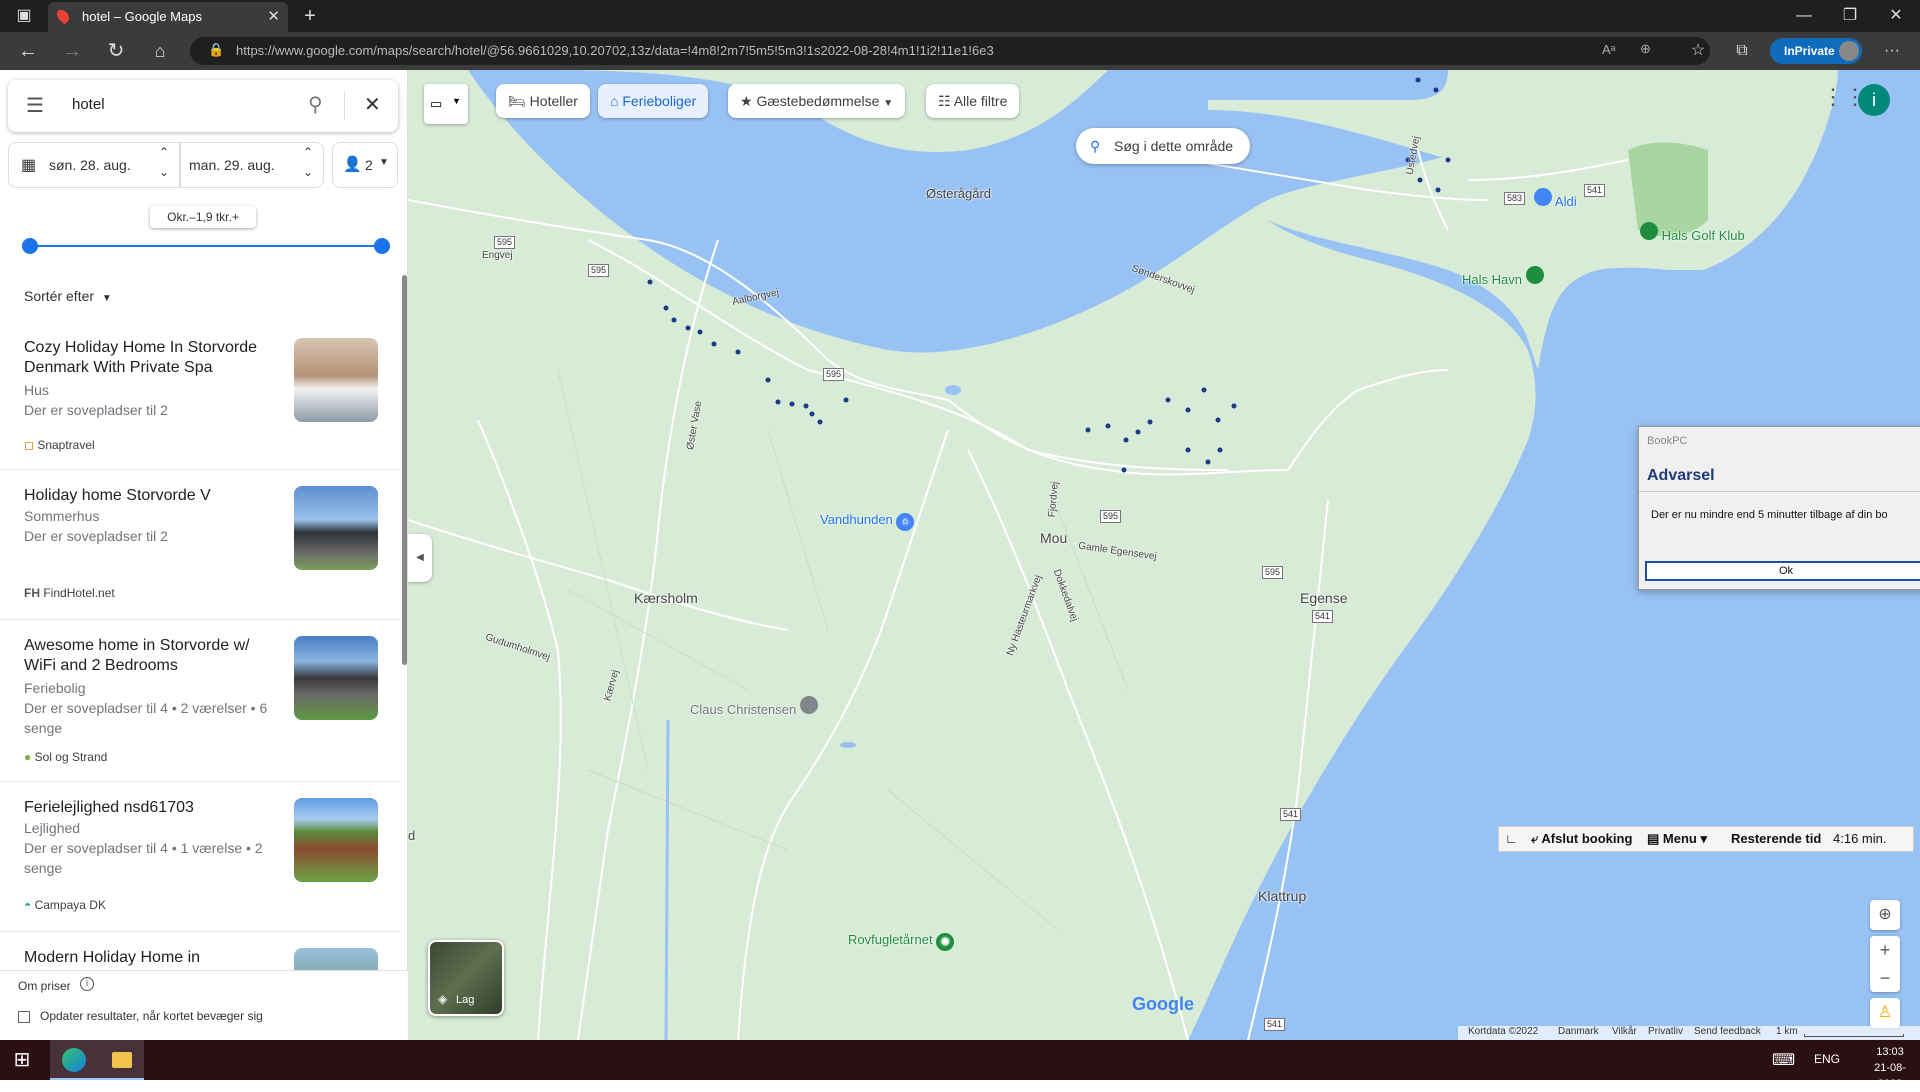 This screenshot has width=1920, height=1092. What do you see at coordinates (1885, 1013) in the screenshot?
I see `pegman-icon: ♙` at bounding box center [1885, 1013].